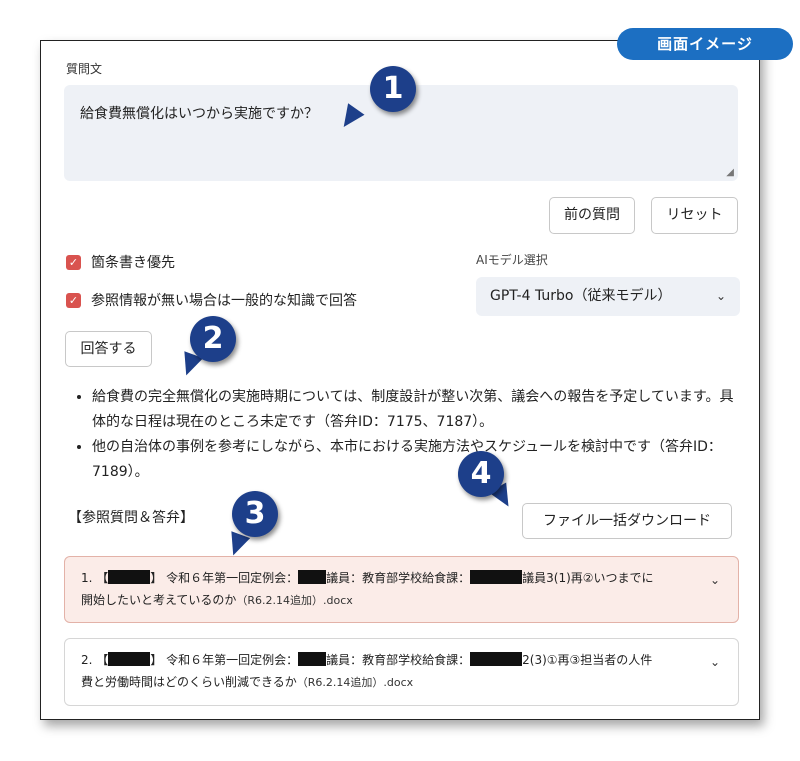  I want to click on marker-3: 3, so click(255, 514).